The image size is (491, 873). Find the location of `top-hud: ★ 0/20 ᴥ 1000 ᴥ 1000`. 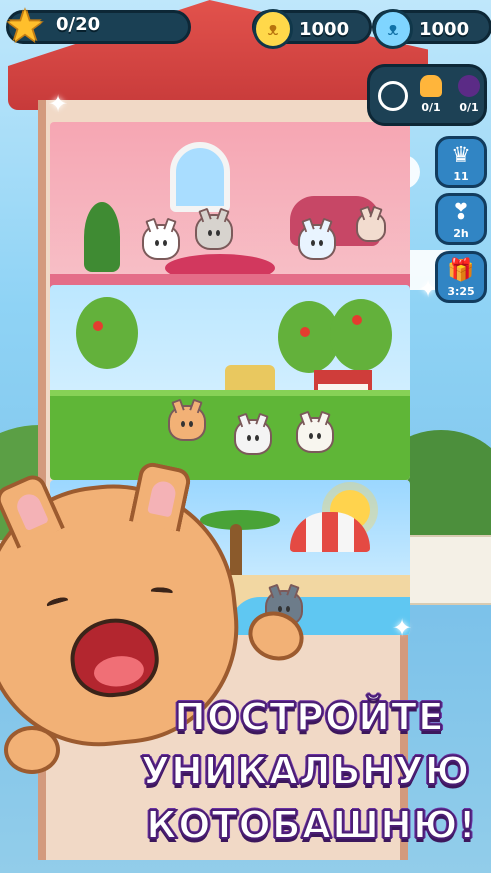

top-hud: ★ 0/20 ᴥ 1000 ᴥ 1000 is located at coordinates (248, 26).